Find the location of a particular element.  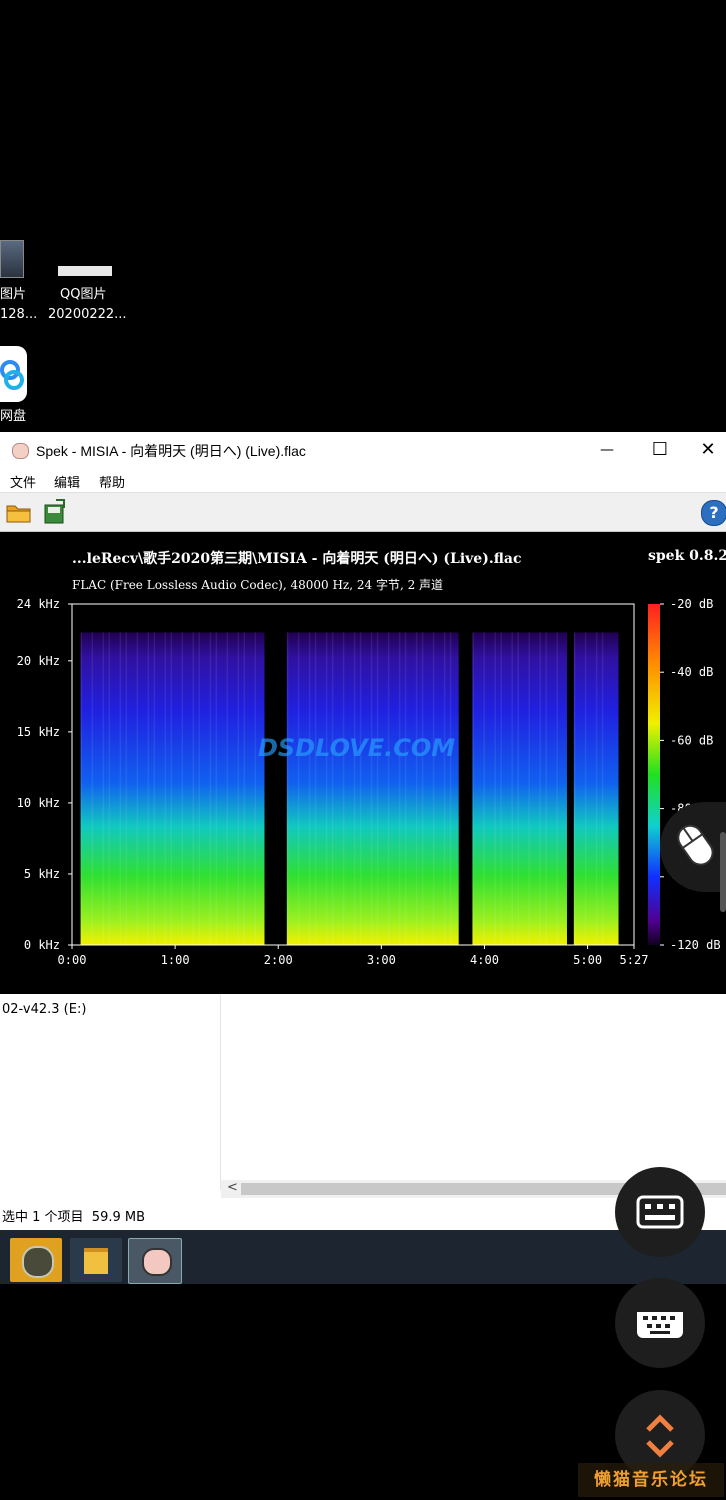

maximize-button: ☐ is located at coordinates (660, 450).